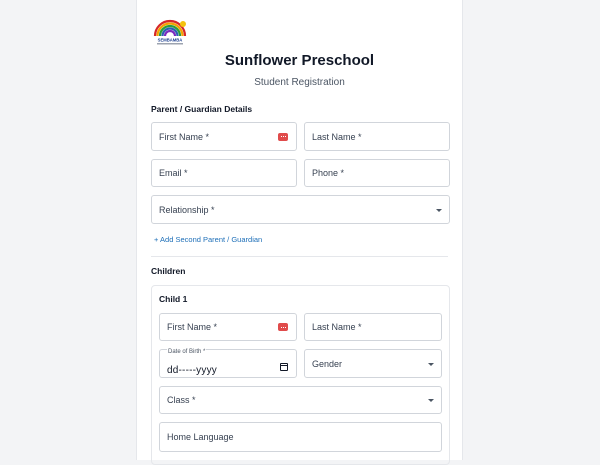 Image resolution: width=600 pixels, height=465 pixels. Describe the element at coordinates (328, 173) in the screenshot. I see `parent-phone-placeholder: Phone *` at that location.